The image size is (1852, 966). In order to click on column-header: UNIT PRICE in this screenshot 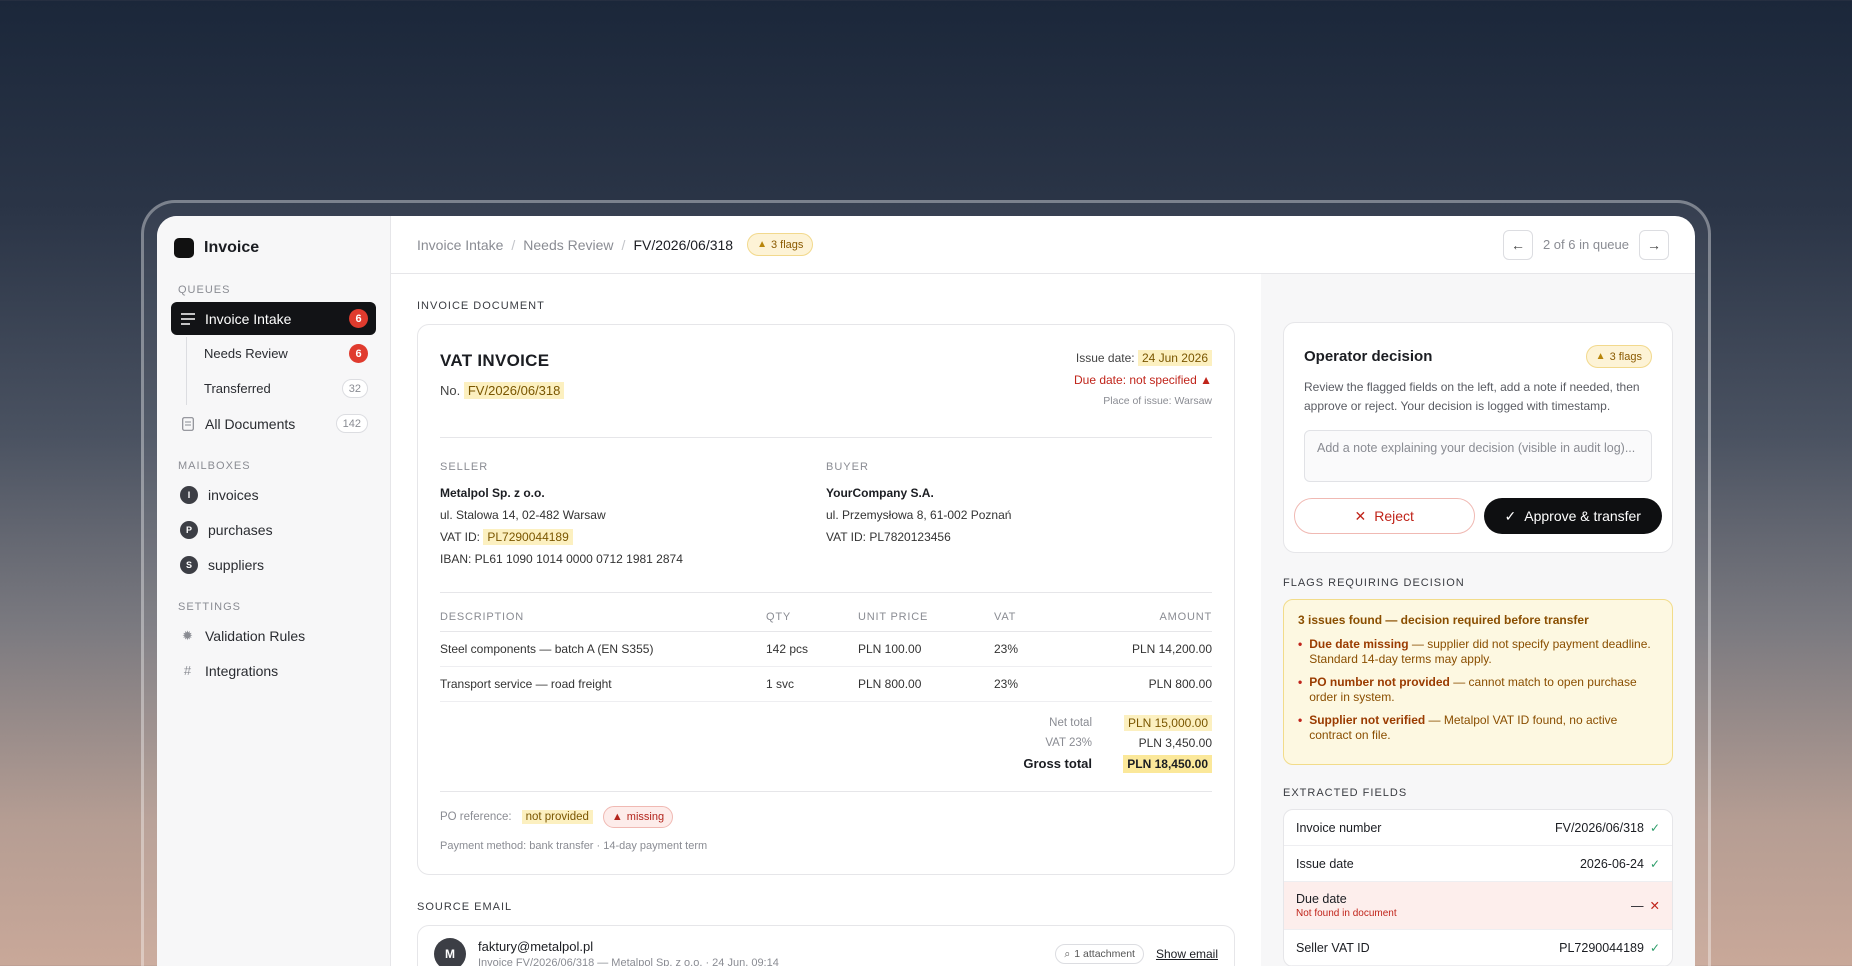, I will do `click(926, 621)`.